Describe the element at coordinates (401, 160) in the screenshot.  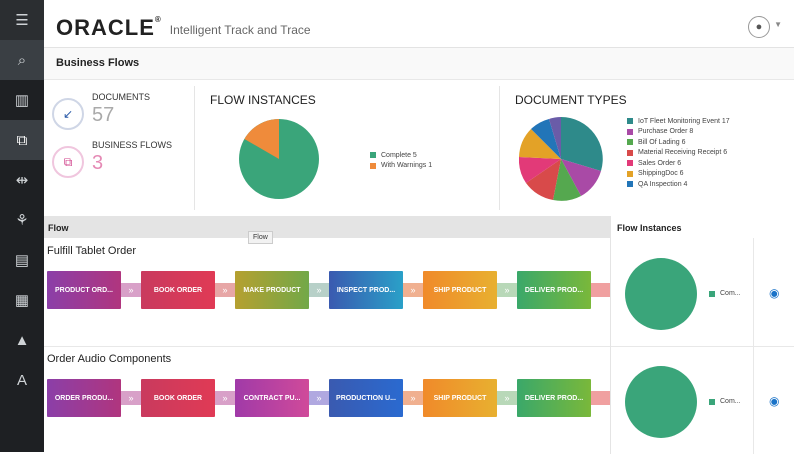
I see `flow-instances-legend: Complete 5 With Warnings 1` at that location.